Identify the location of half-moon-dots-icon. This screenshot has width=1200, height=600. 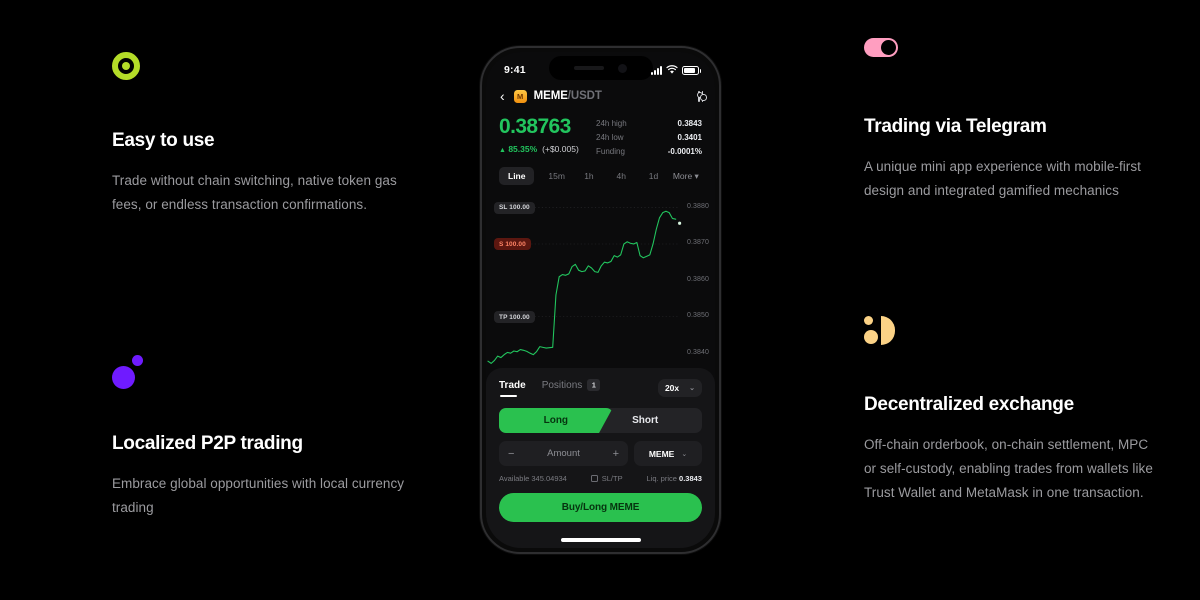
(1014, 338).